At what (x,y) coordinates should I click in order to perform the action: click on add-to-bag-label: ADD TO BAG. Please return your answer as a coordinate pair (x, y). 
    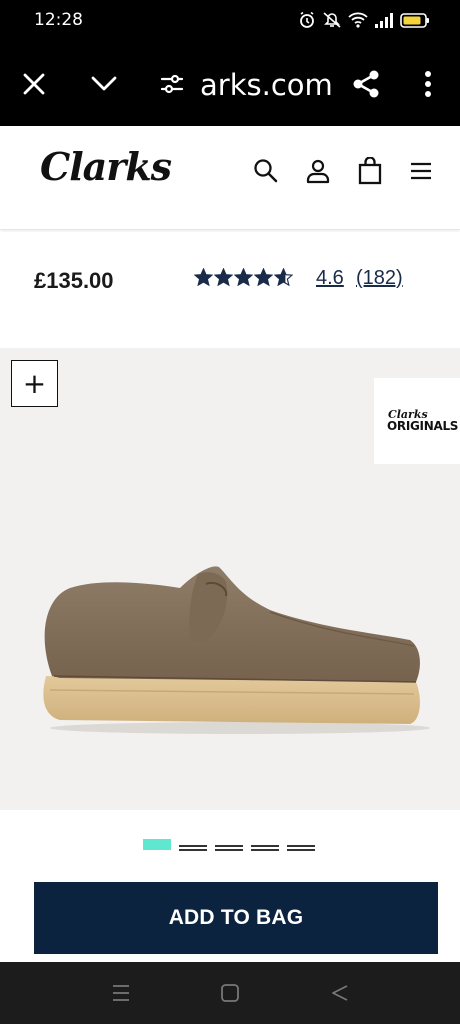
    Looking at the image, I should click on (236, 917).